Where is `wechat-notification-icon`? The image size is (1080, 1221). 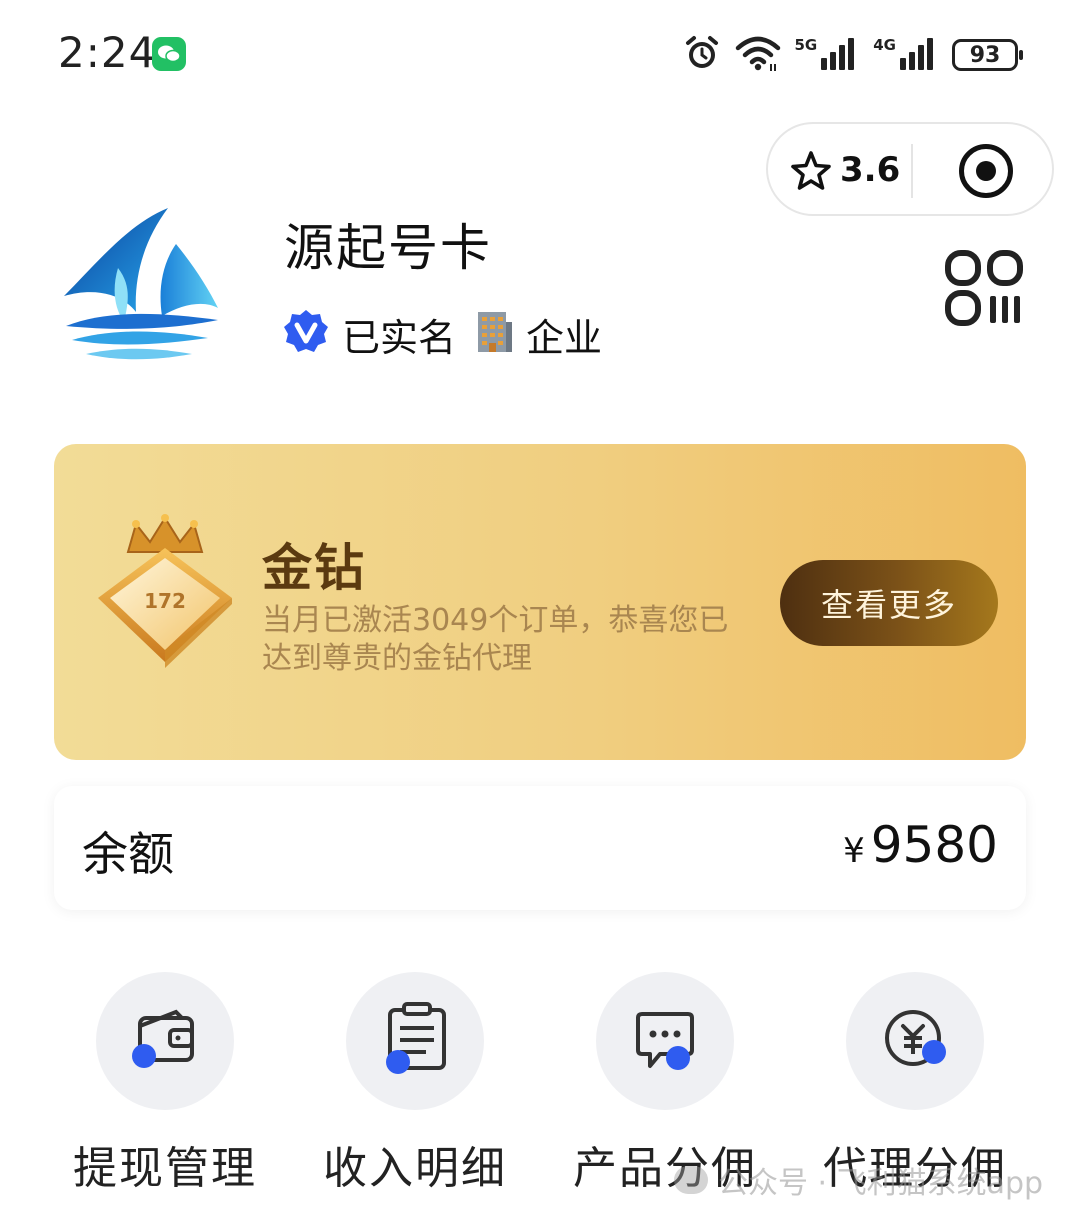
wechat-notification-icon is located at coordinates (169, 54).